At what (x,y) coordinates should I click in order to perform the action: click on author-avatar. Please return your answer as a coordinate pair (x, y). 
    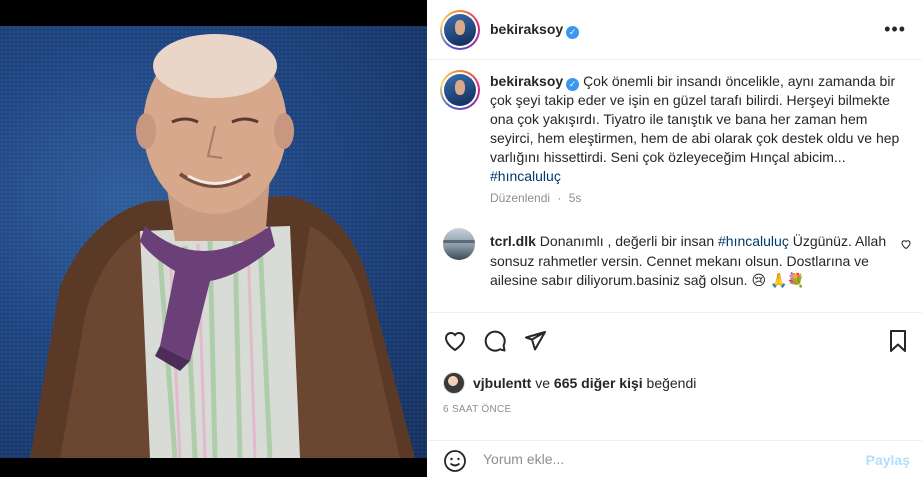
    Looking at the image, I should click on (460, 30).